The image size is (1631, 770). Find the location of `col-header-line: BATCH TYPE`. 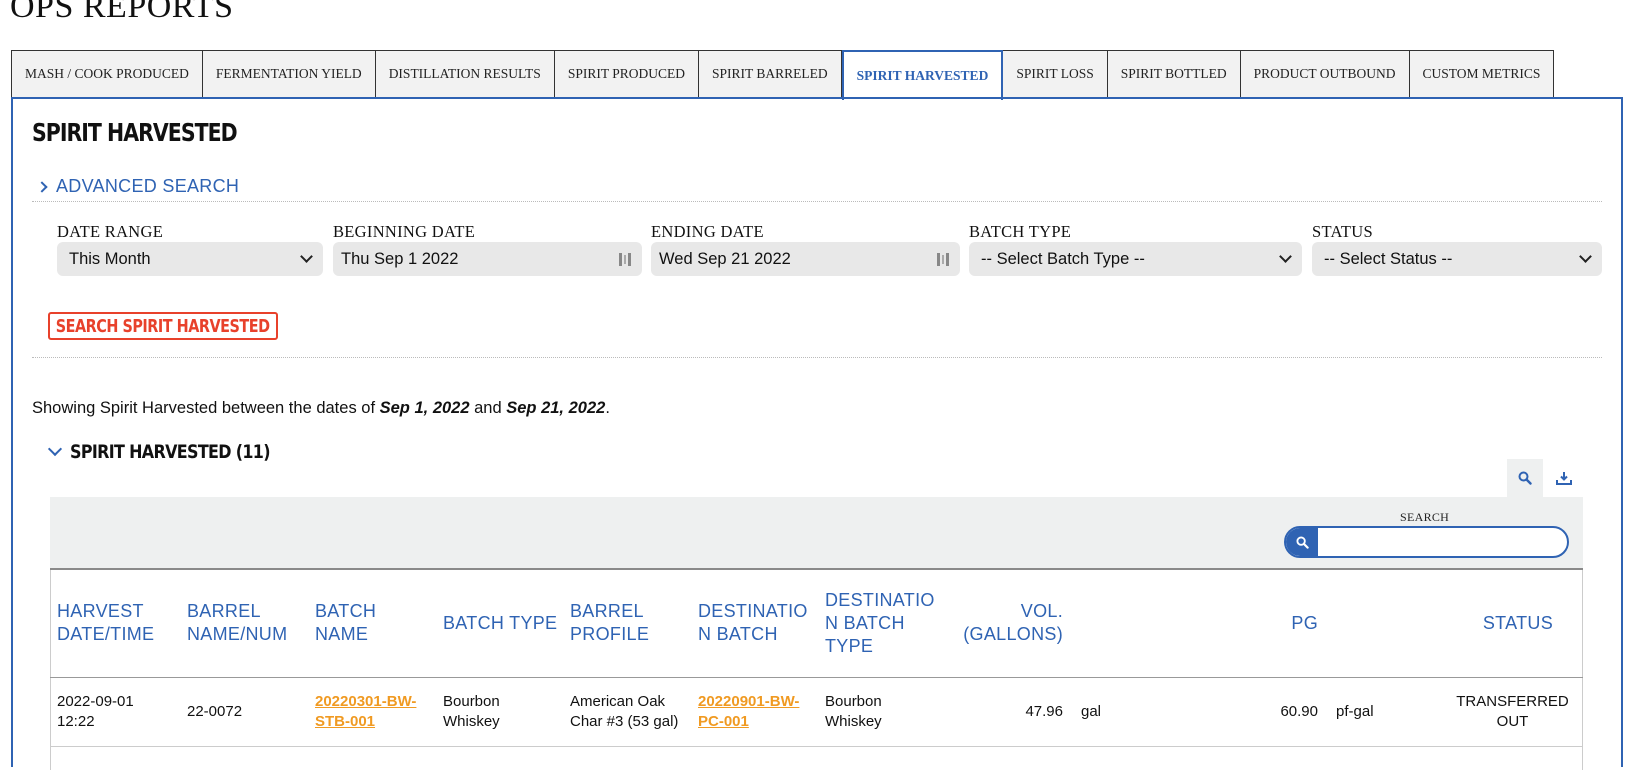

col-header-line: BATCH TYPE is located at coordinates (500, 623).